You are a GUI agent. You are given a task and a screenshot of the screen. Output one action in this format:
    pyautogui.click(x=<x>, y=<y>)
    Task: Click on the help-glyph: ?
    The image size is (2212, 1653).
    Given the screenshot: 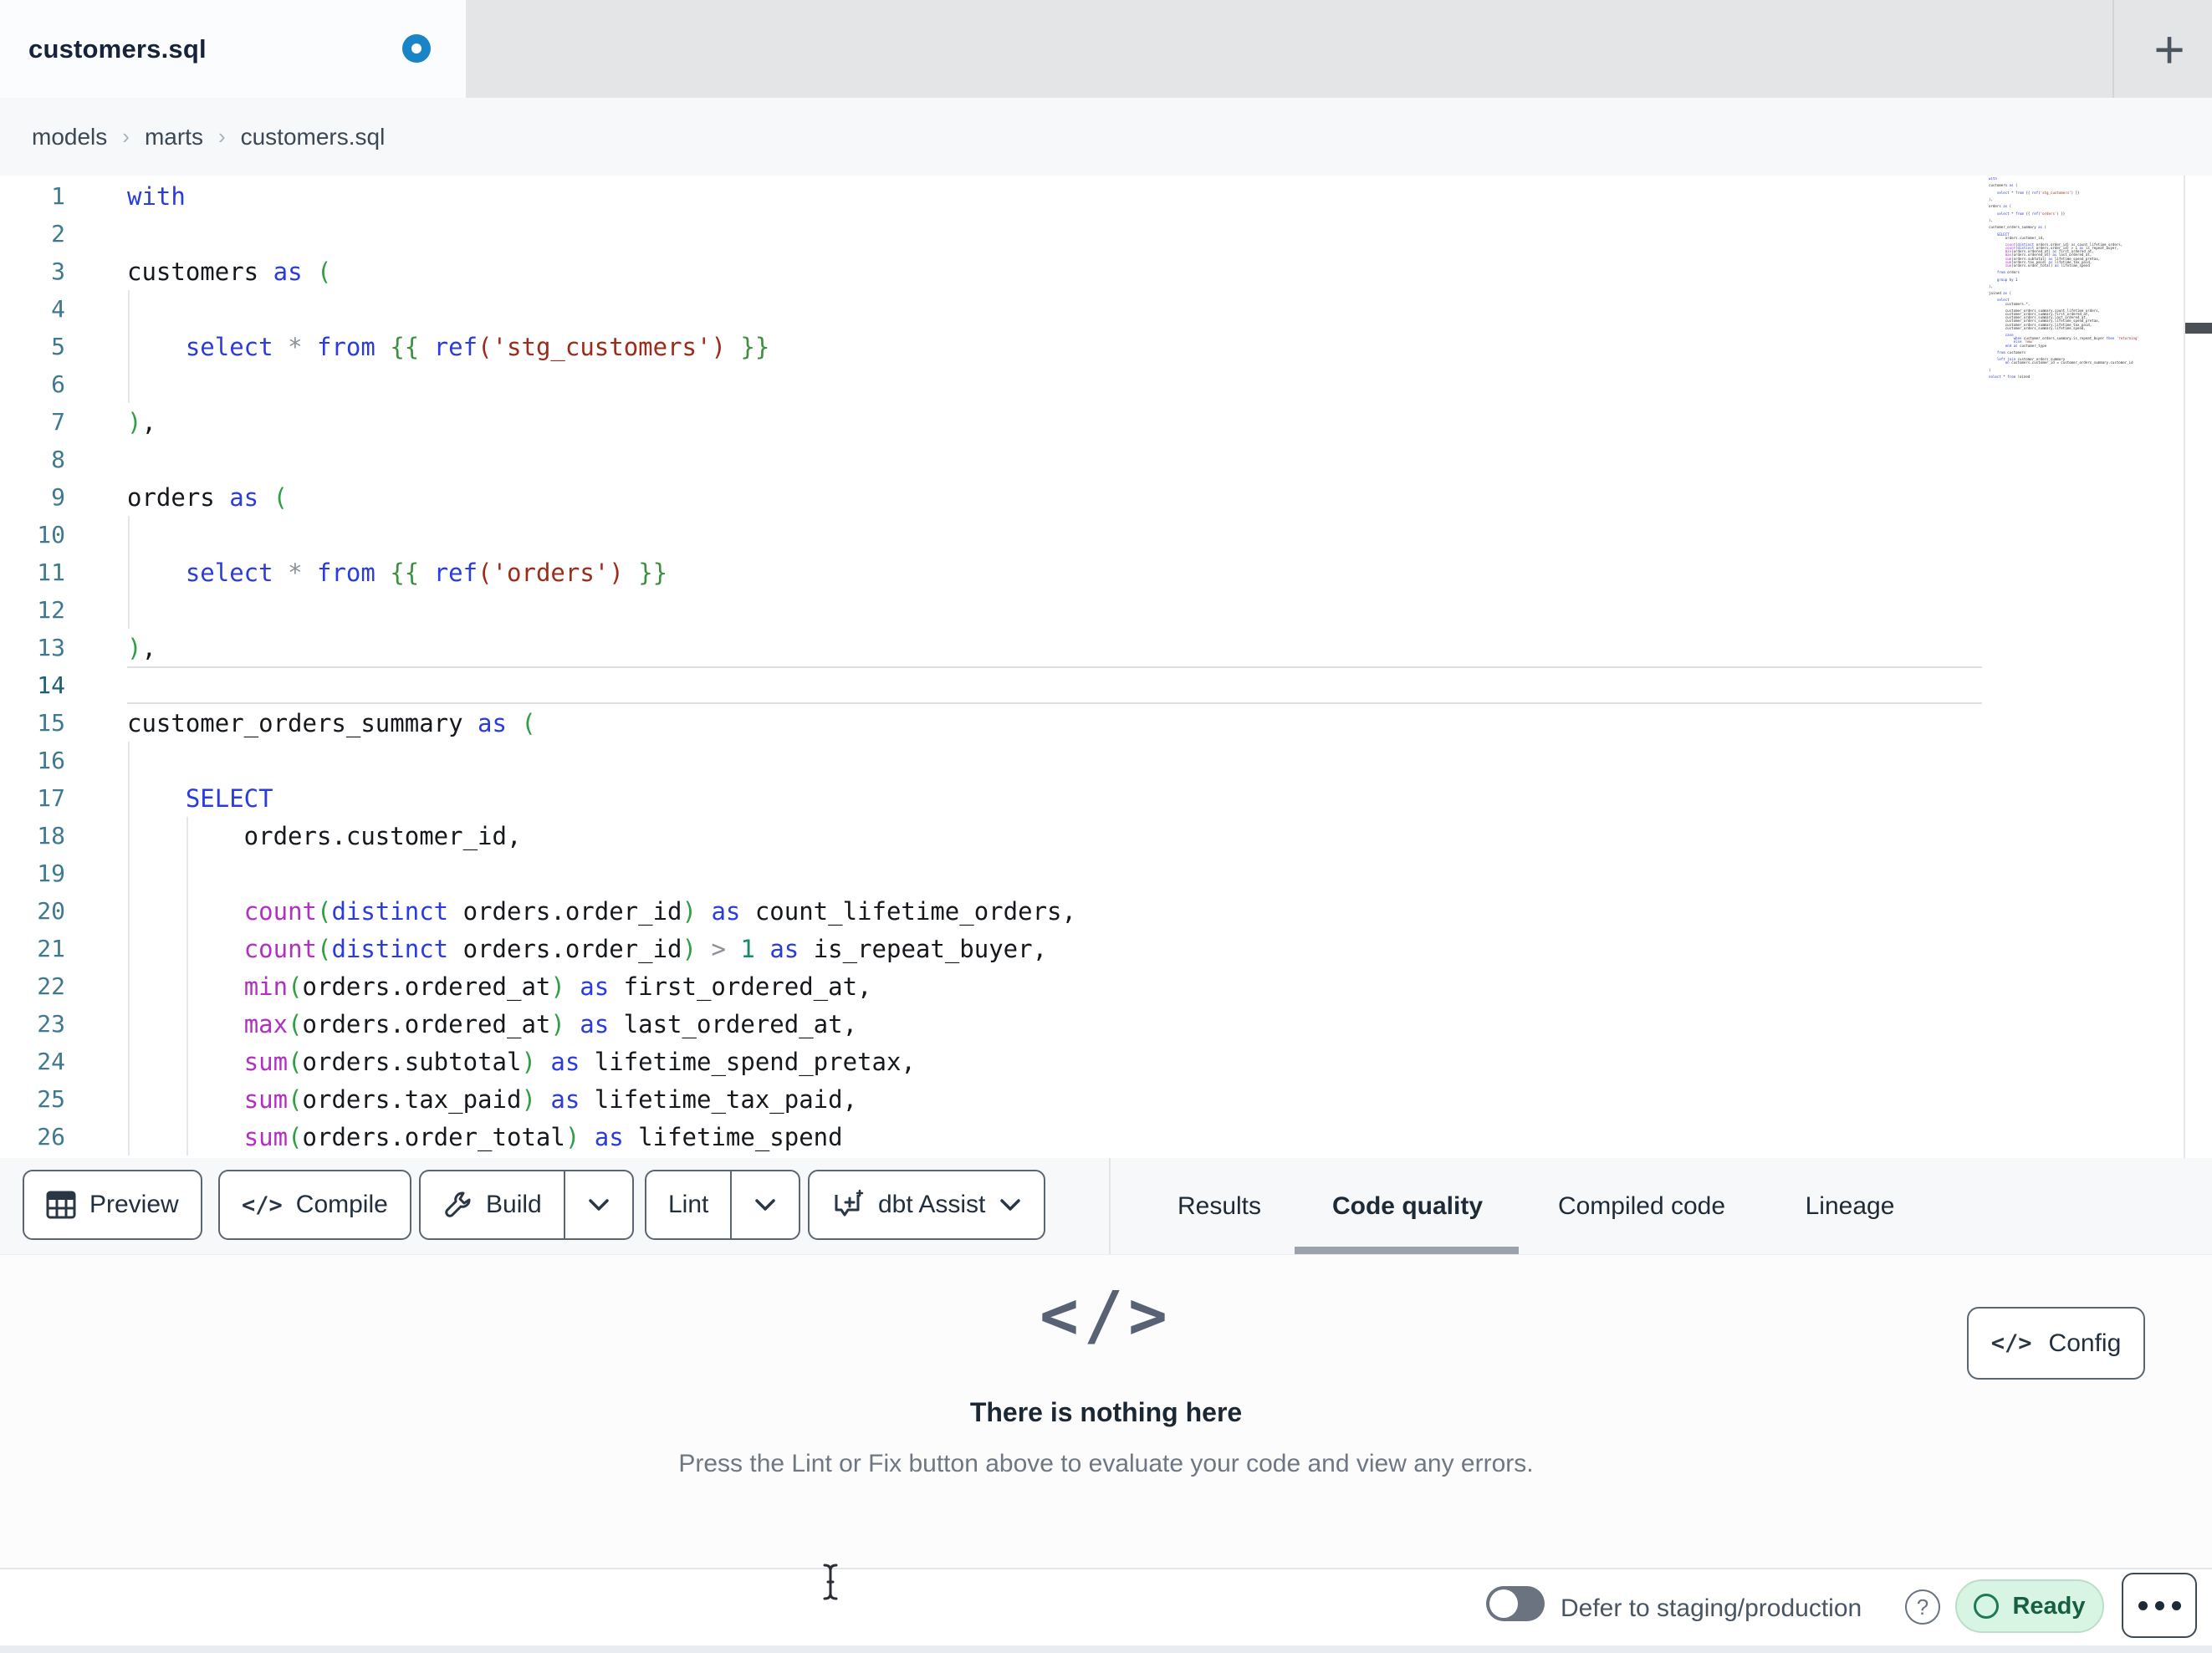 What is the action you would take?
    pyautogui.click(x=1922, y=1607)
    